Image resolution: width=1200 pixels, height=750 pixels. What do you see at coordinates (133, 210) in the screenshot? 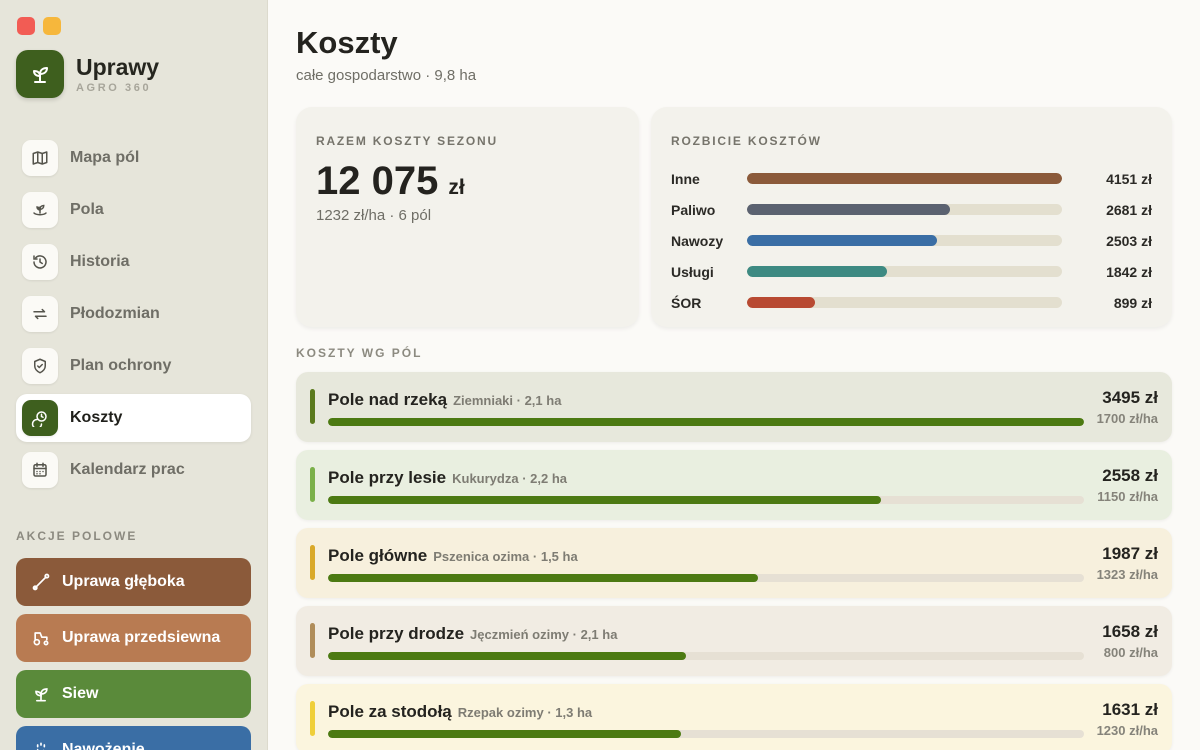
I see `sidebar-item-pola: Pola` at bounding box center [133, 210].